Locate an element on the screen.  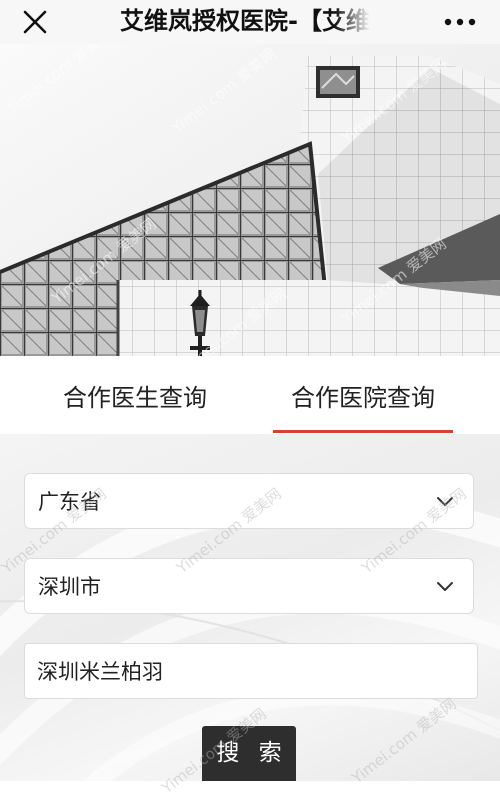
close-icon is located at coordinates (35, 22).